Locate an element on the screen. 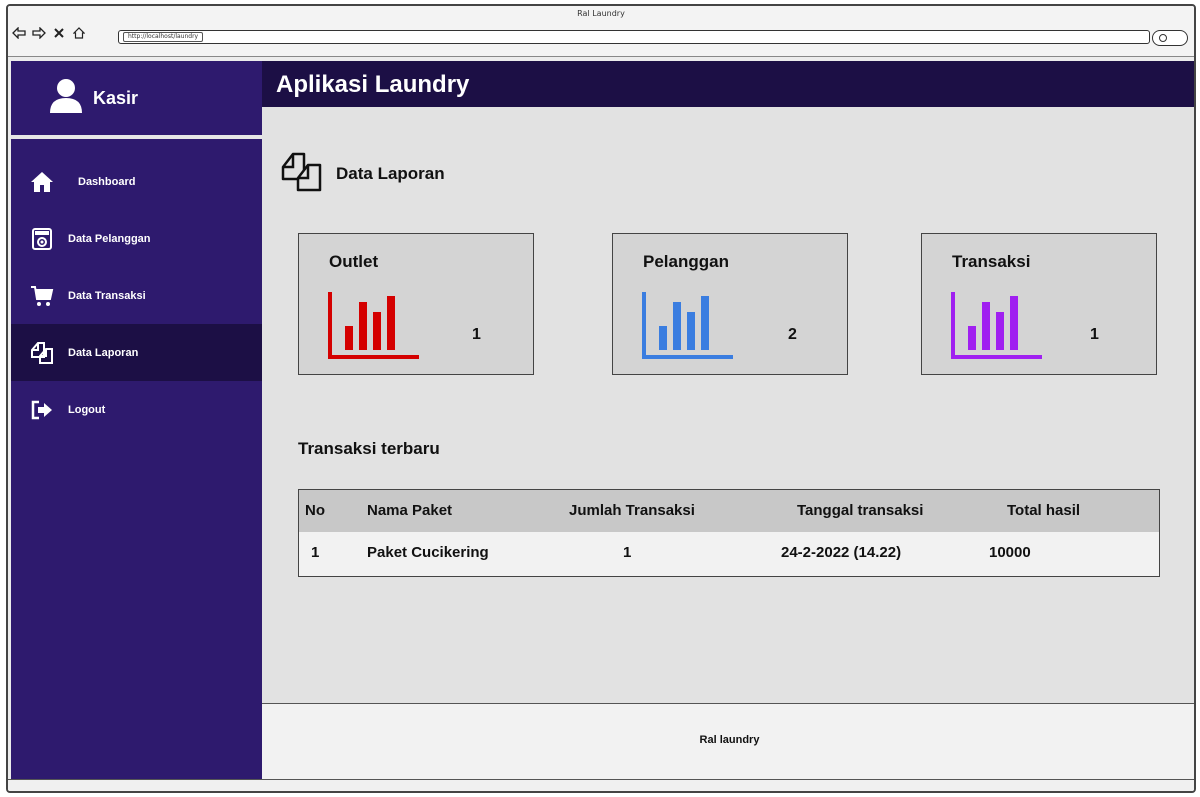 The image size is (1200, 797). logout-icon is located at coordinates (42, 410).